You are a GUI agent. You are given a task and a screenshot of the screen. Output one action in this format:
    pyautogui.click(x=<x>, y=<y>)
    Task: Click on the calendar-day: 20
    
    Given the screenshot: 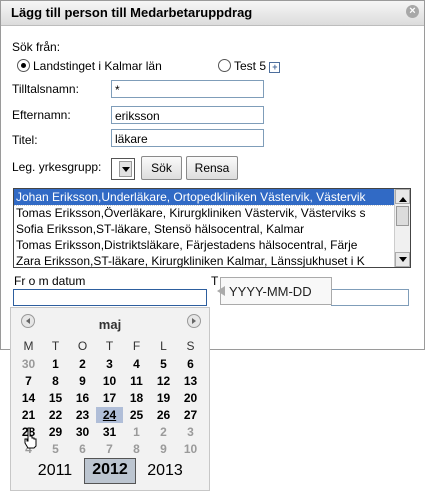 What is the action you would take?
    pyautogui.click(x=190, y=398)
    